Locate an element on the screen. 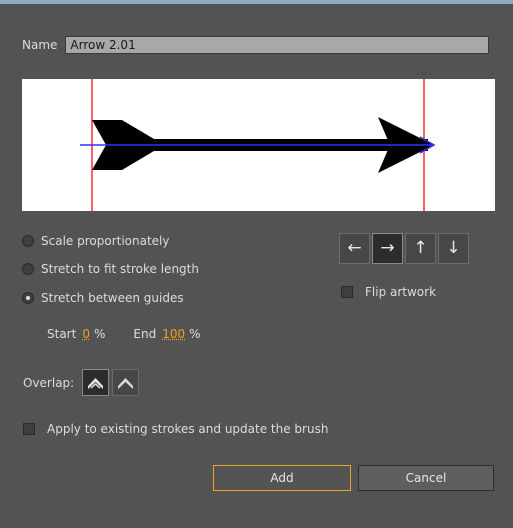 This screenshot has width=513, height=528. end-percent: % is located at coordinates (195, 334).